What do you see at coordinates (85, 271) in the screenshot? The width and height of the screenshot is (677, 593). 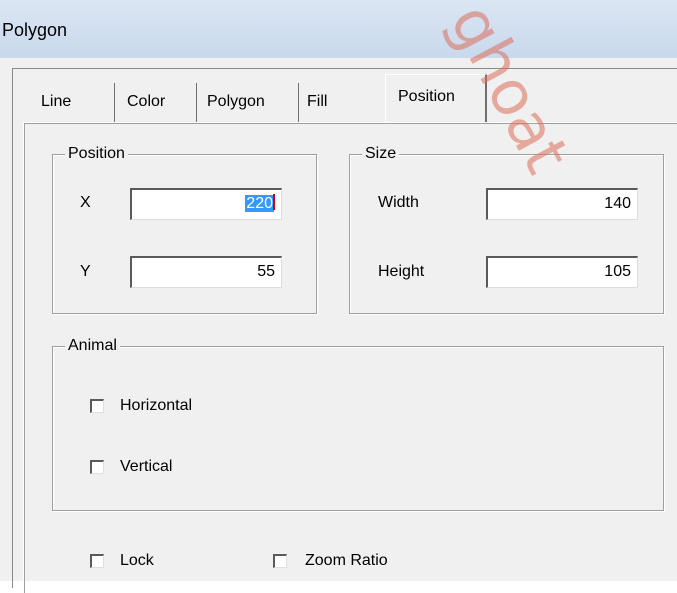 I see `y-label: Y` at bounding box center [85, 271].